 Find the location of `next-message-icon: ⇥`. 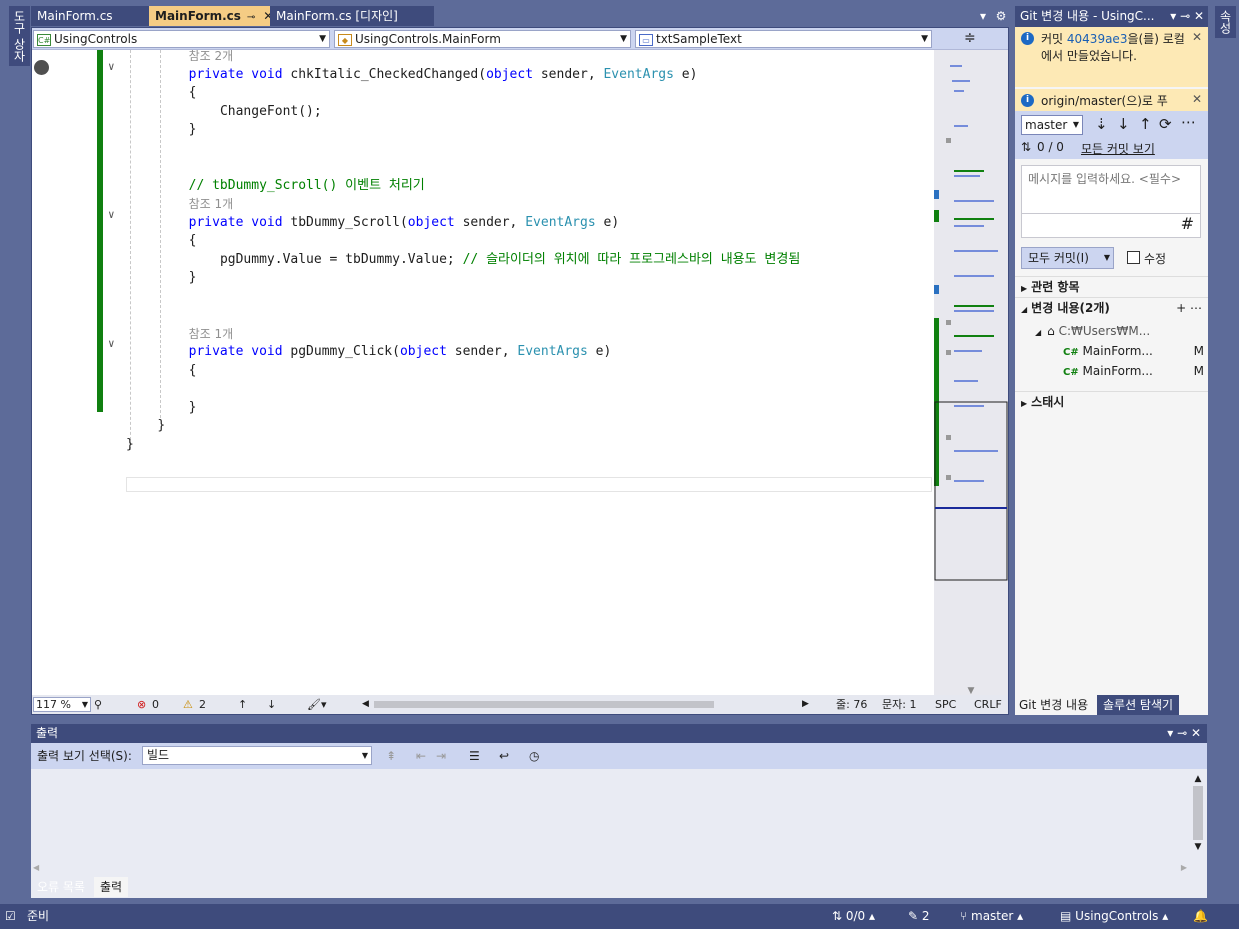

next-message-icon: ⇥ is located at coordinates (441, 756).